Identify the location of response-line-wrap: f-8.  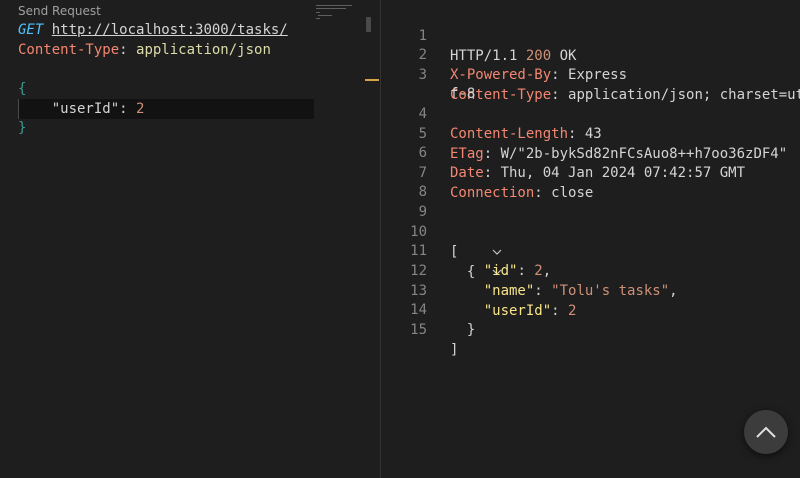
(428, 83).